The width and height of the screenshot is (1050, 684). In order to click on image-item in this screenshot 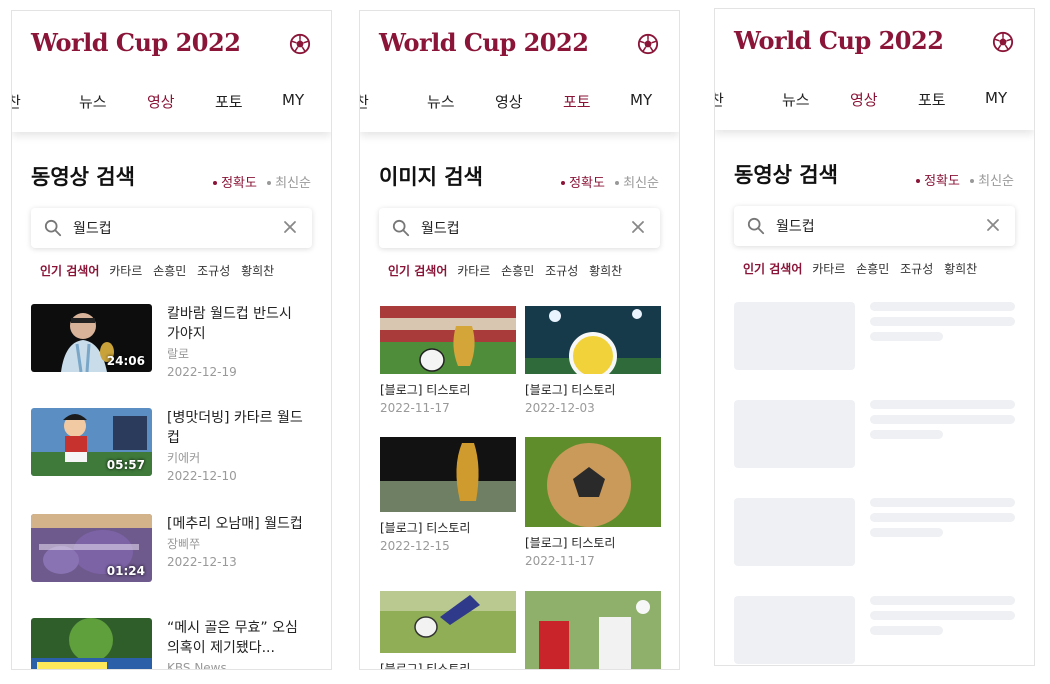, I will do `click(593, 630)`.